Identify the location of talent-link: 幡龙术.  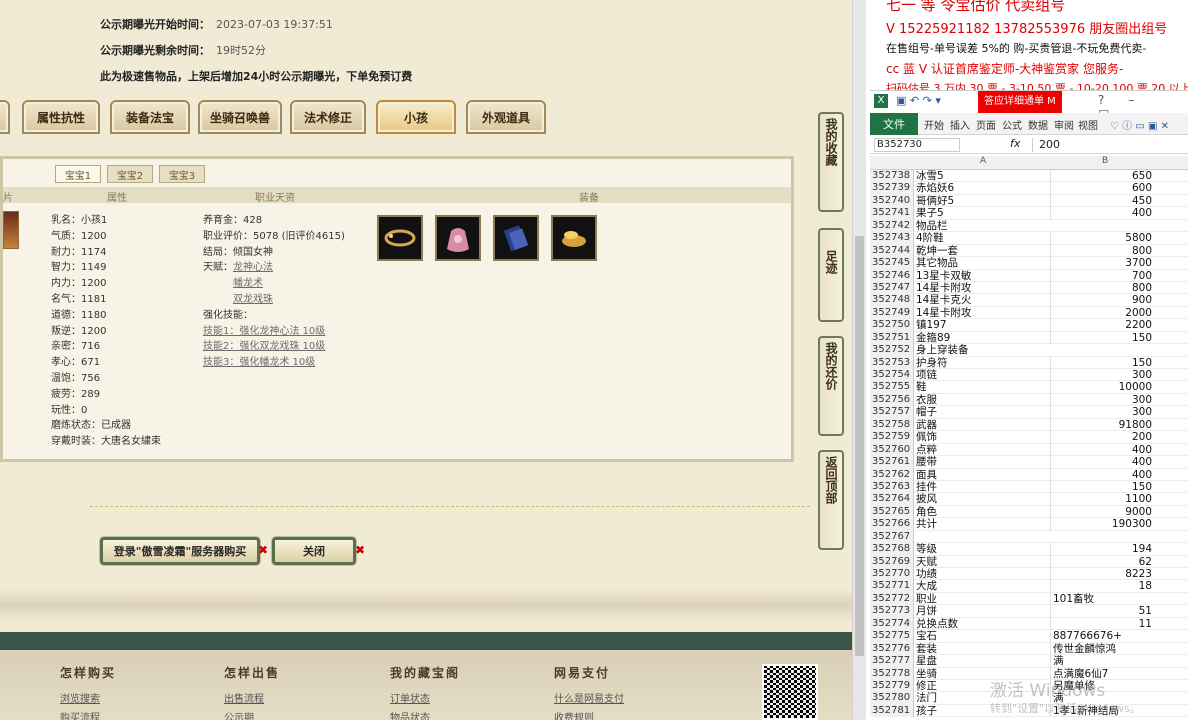
(248, 283).